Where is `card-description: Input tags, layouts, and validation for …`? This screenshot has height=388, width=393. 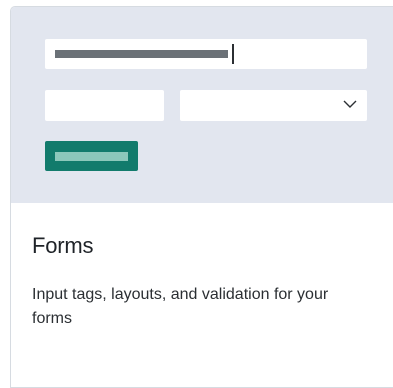
card-description: Input tags, layouts, and validation for … is located at coordinates (180, 306).